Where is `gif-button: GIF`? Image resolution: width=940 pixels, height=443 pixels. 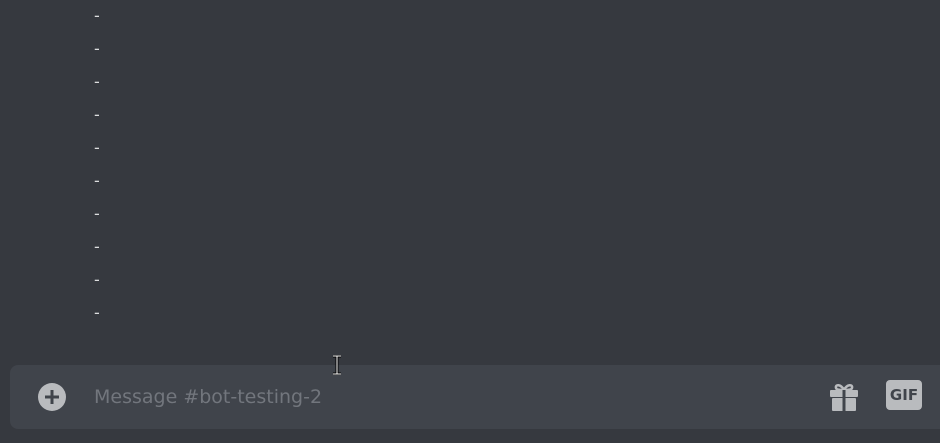 gif-button: GIF is located at coordinates (904, 395).